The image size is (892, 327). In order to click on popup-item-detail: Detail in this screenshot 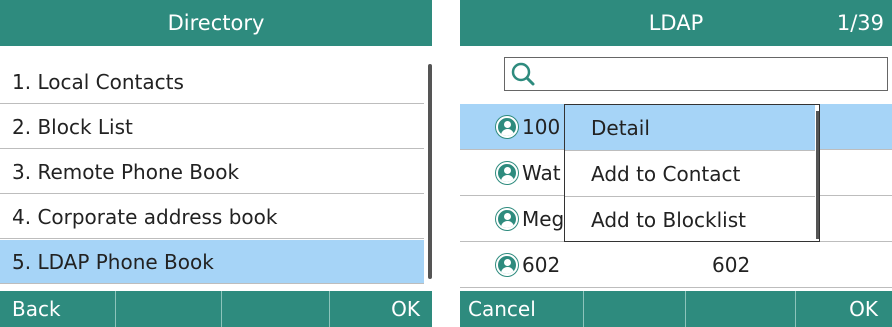, I will do `click(690, 128)`.